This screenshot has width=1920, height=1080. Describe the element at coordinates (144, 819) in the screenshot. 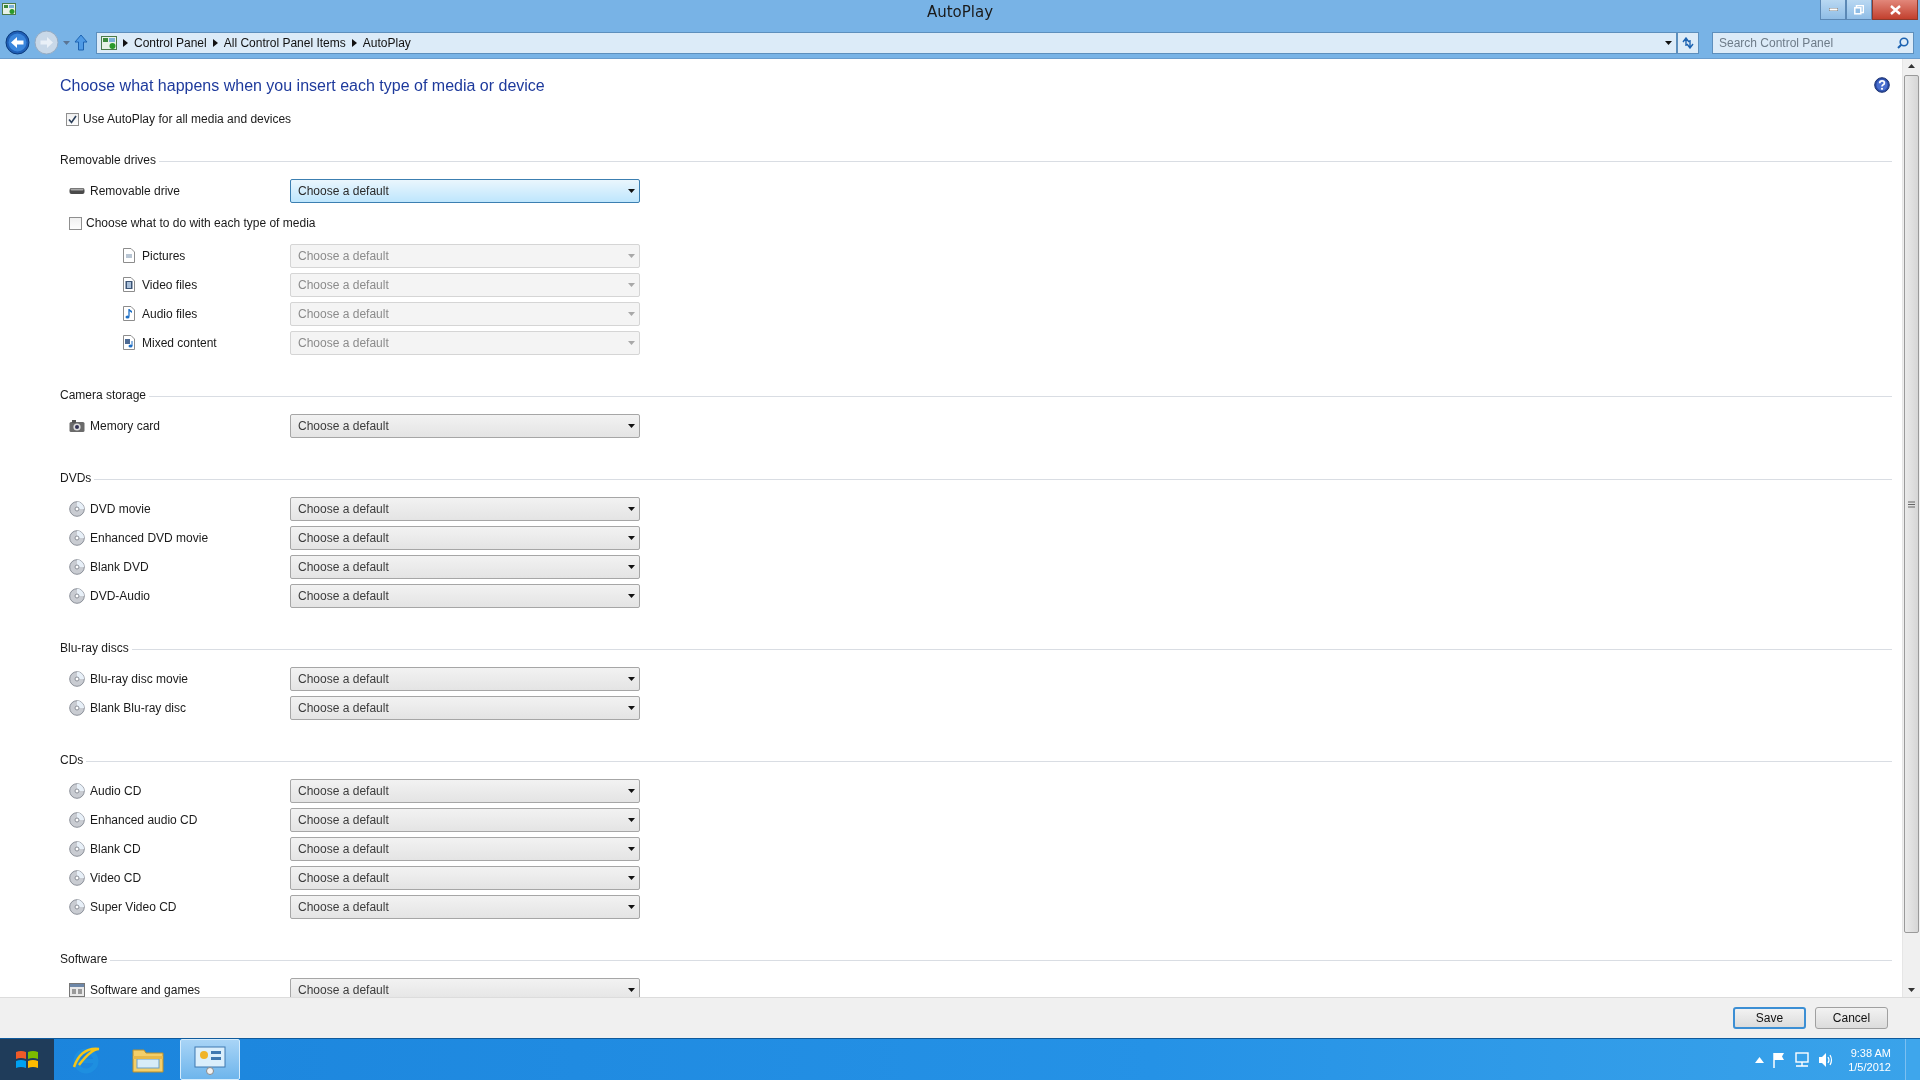

I see `item-label: Enhanced audio CD` at that location.